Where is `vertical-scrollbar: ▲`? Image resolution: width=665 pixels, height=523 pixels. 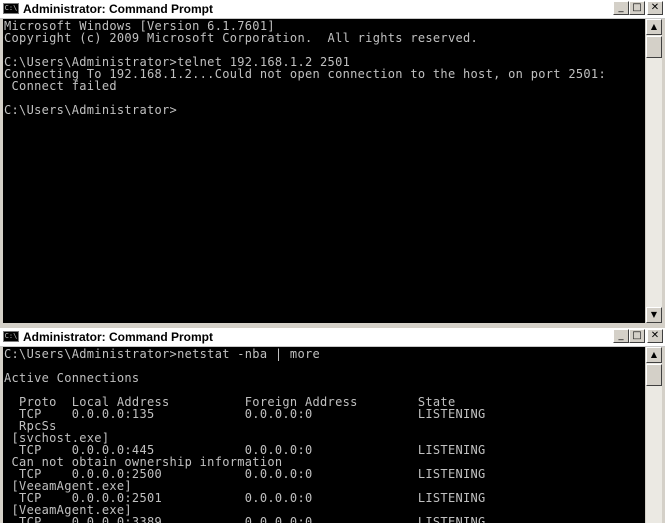 vertical-scrollbar: ▲ is located at coordinates (654, 435).